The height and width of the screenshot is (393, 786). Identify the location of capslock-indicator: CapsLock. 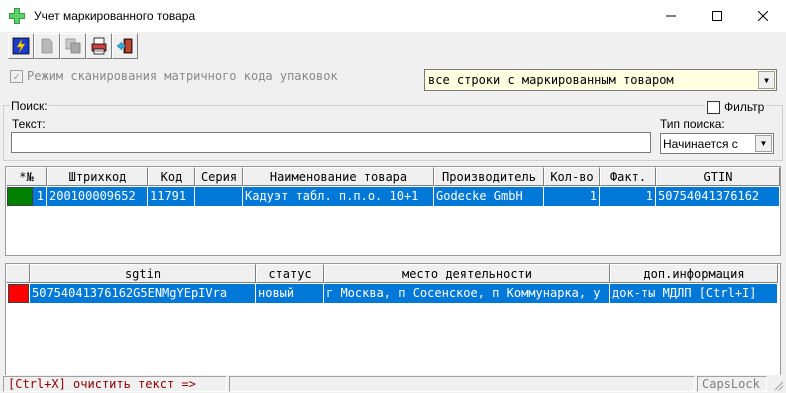
(732, 384).